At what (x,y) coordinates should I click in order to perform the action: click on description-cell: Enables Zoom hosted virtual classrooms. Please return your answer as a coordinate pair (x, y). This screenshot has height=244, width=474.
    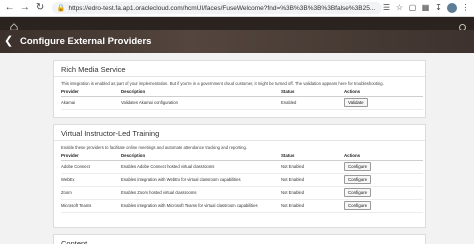
    Looking at the image, I should click on (201, 193).